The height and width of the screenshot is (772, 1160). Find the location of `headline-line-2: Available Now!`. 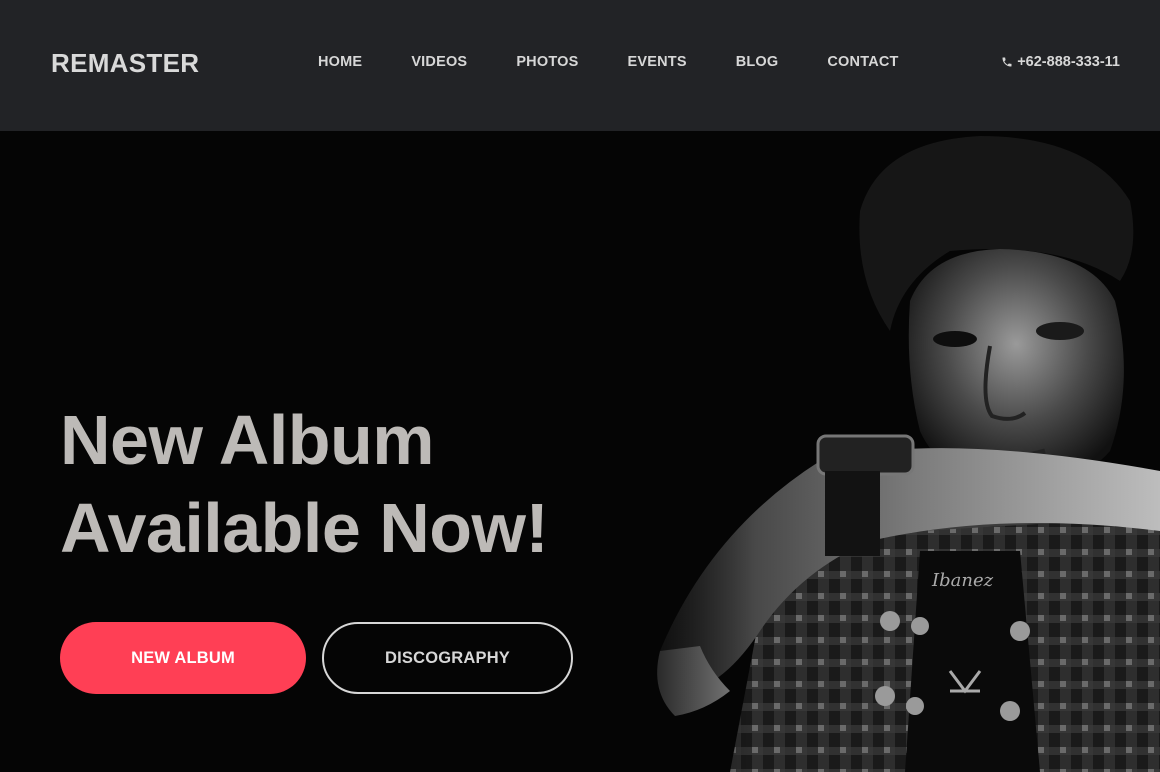

headline-line-2: Available Now! is located at coordinates (304, 528).